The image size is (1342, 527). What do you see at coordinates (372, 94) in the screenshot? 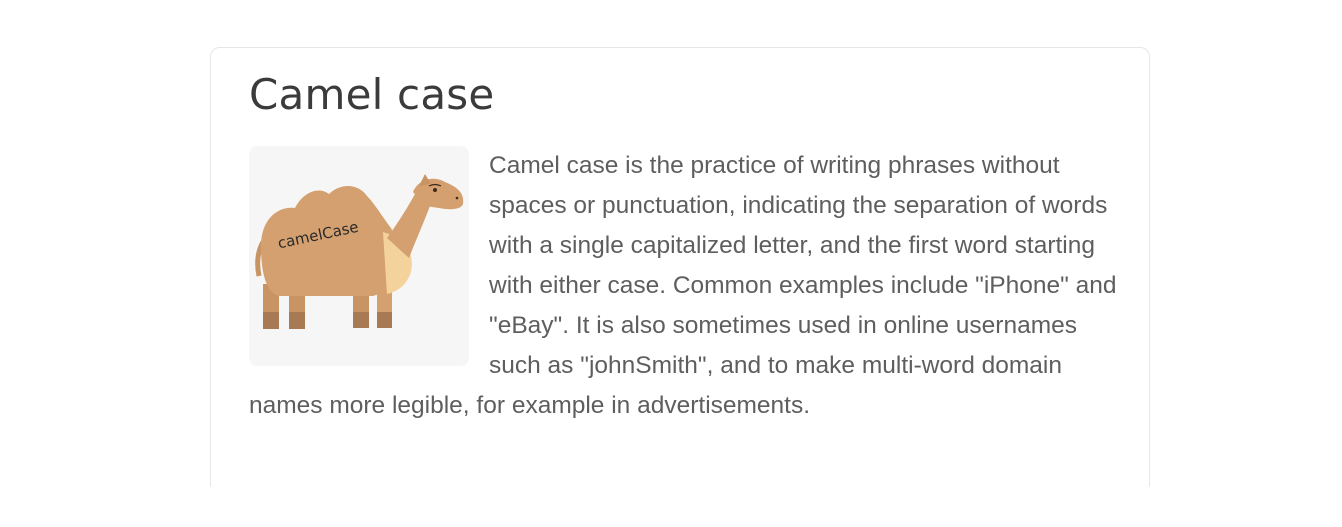
I see `article-title: Camel case` at bounding box center [372, 94].